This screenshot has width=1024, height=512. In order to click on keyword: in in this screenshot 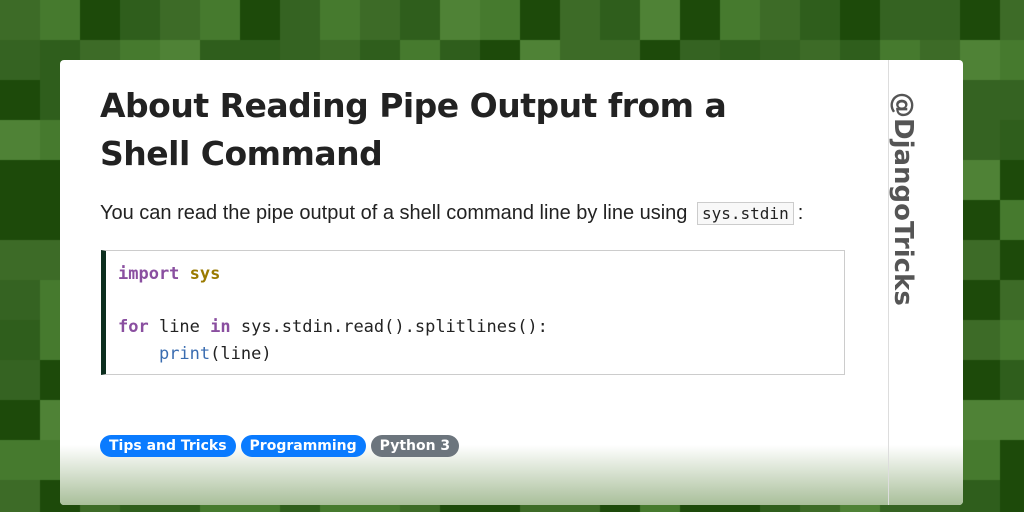, I will do `click(220, 327)`.